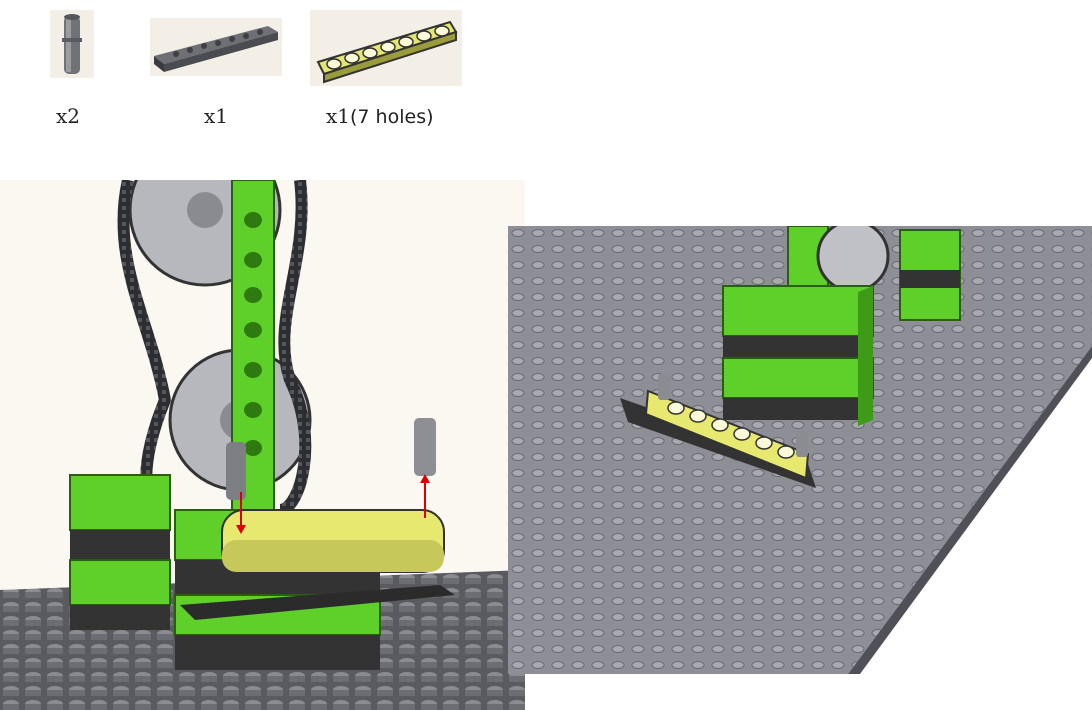  I want to click on beam-holes-note: (7 holes), so click(392, 117).